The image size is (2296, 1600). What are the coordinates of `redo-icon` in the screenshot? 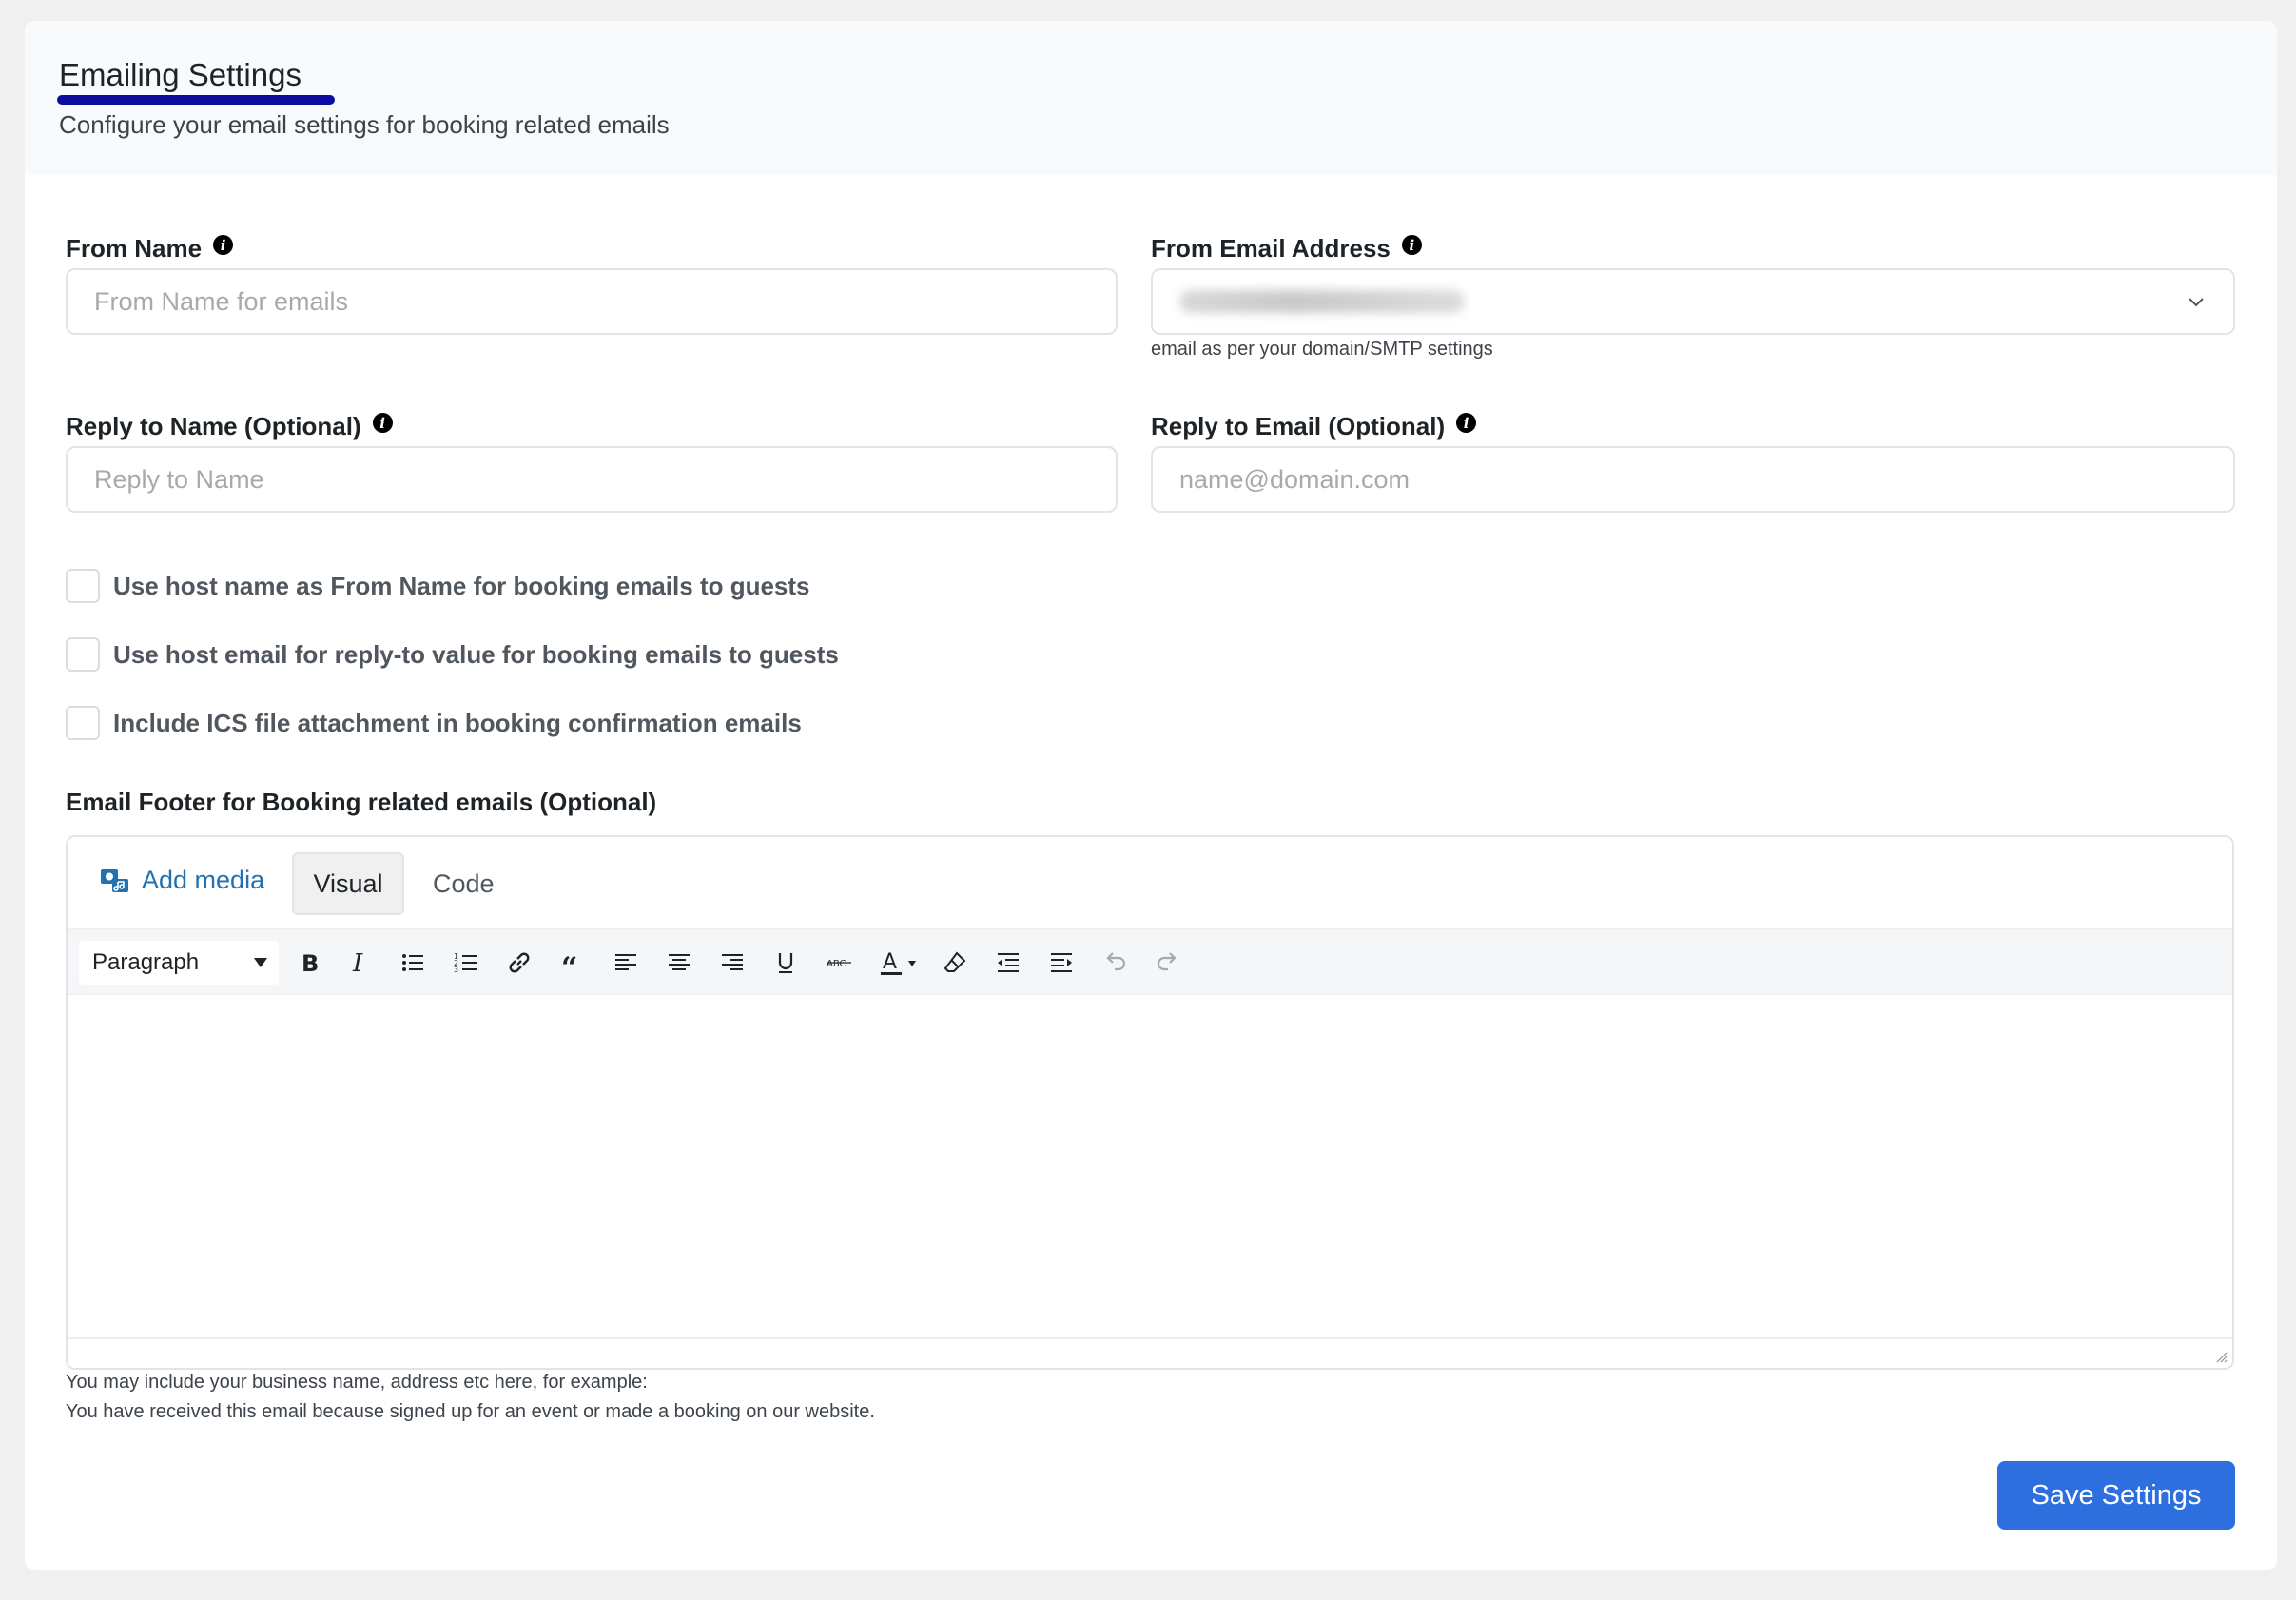 It's located at (1167, 961).